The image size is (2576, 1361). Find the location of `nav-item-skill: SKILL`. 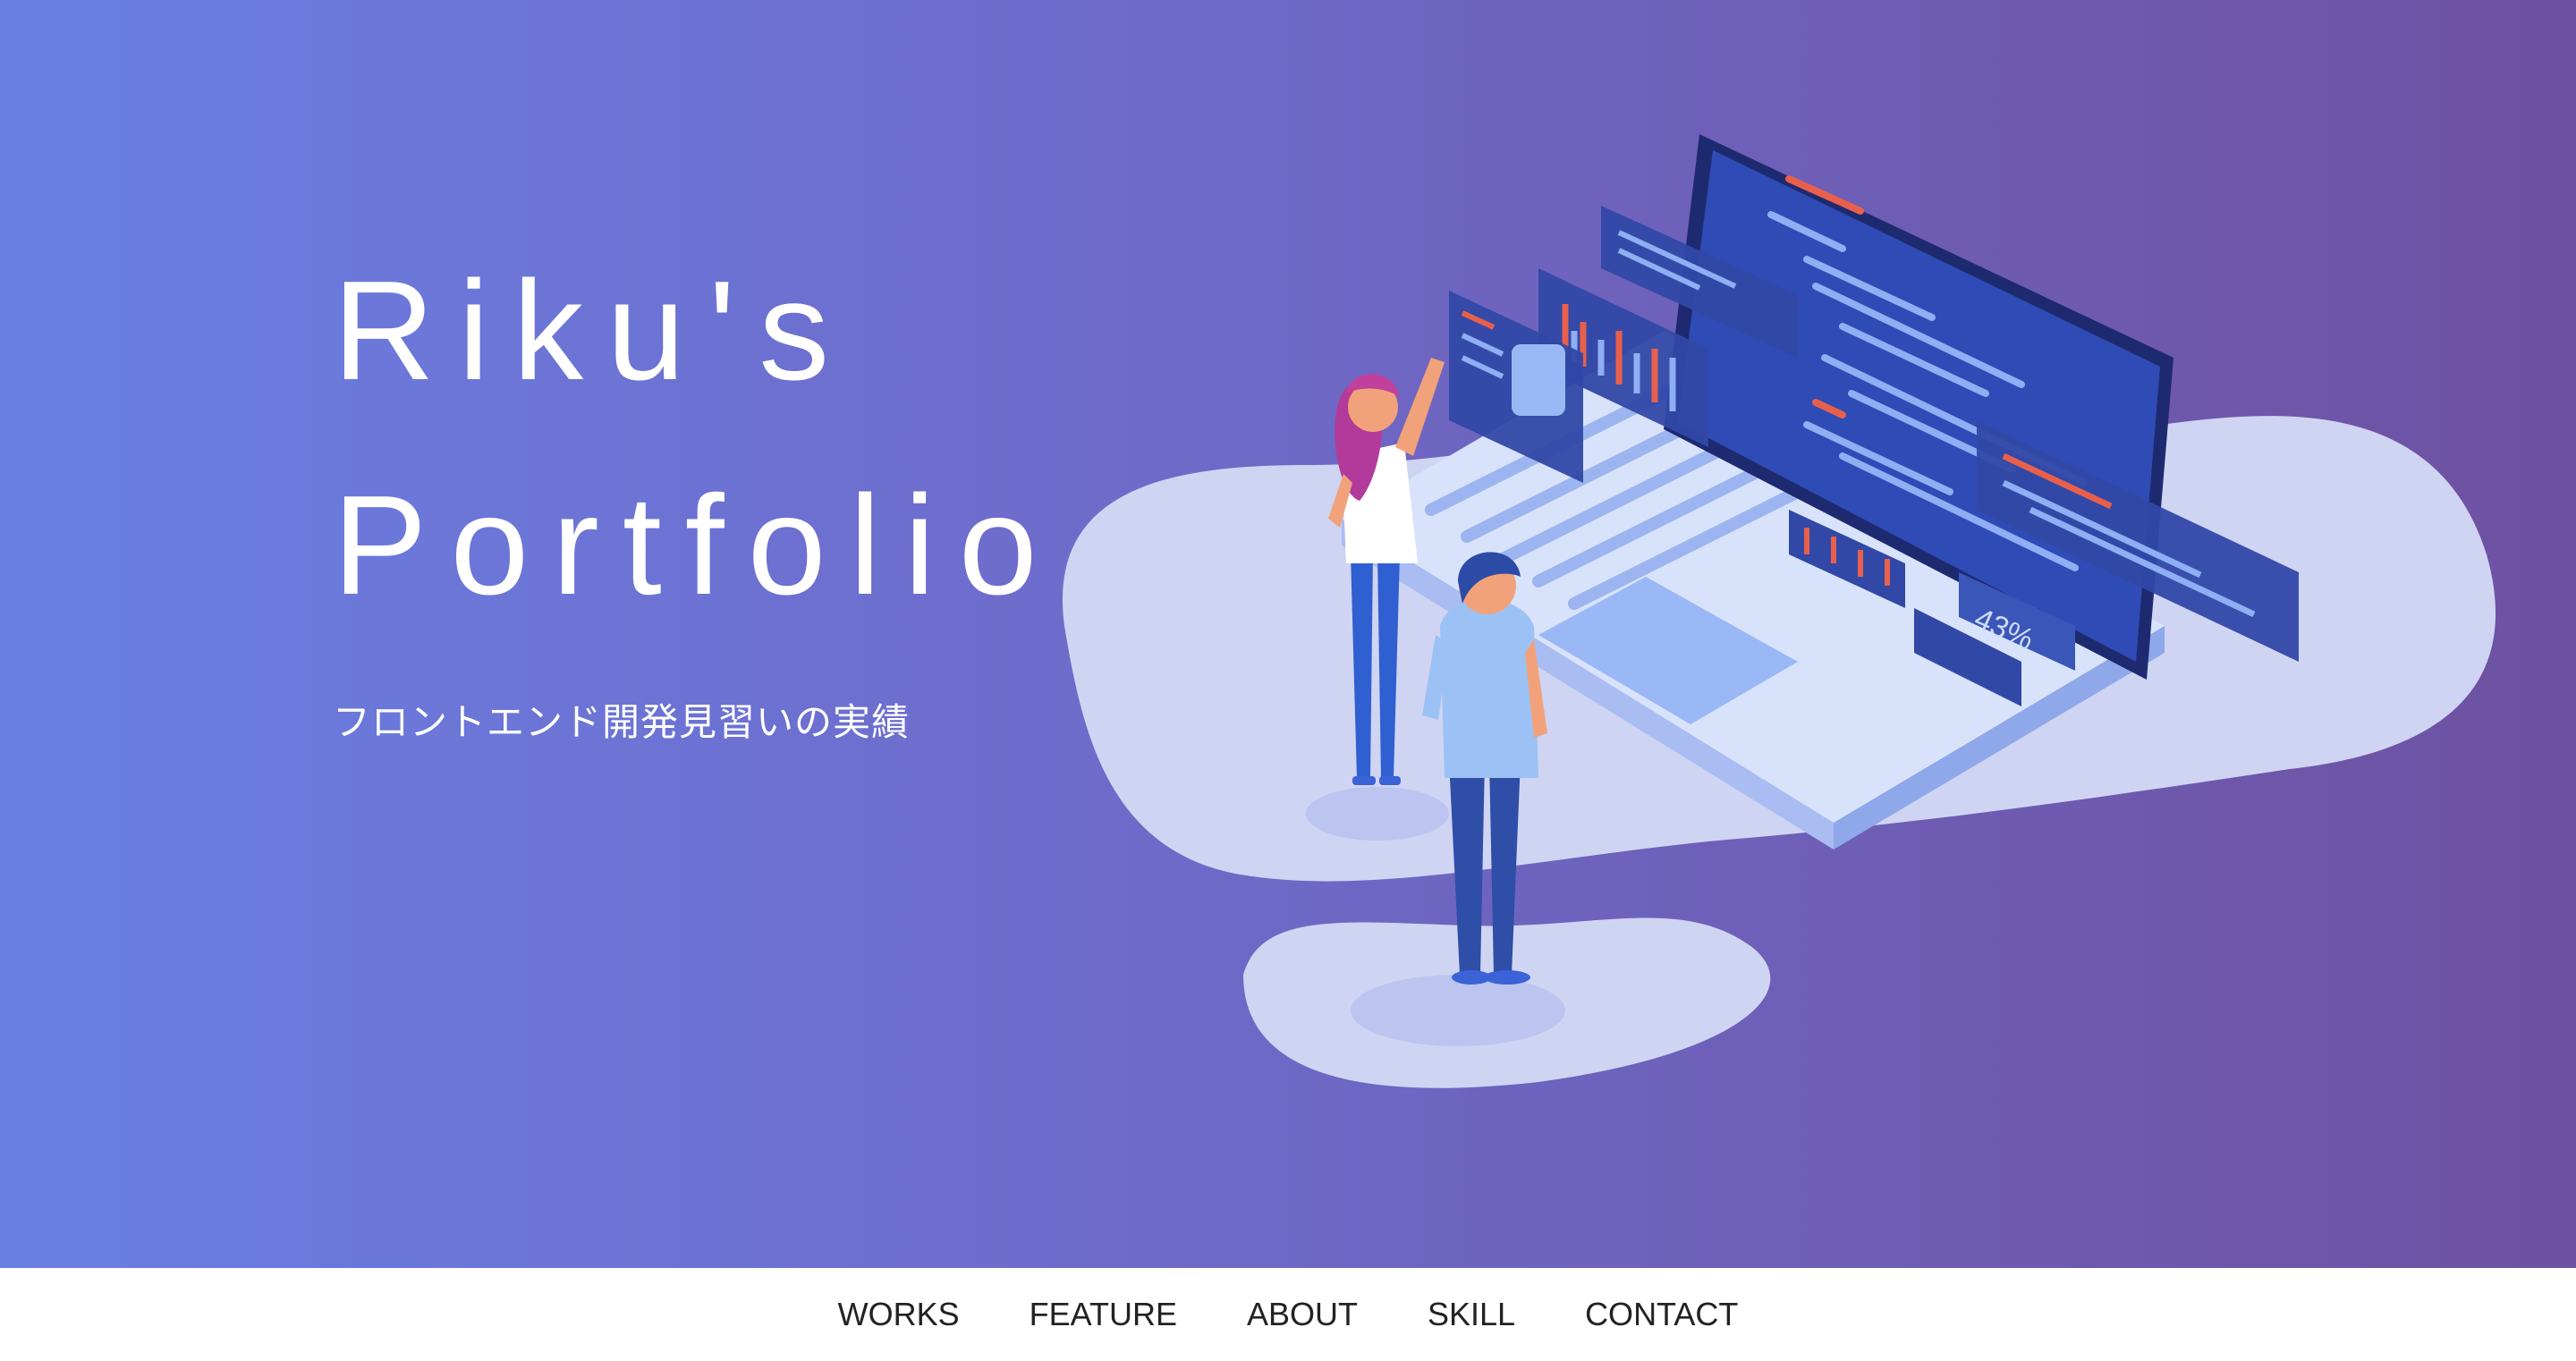

nav-item-skill: SKILL is located at coordinates (1471, 1315).